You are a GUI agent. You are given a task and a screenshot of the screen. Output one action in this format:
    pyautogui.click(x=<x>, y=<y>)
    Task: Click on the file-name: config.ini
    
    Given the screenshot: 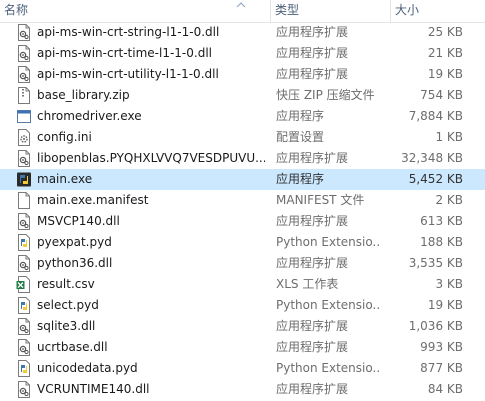 What is the action you would take?
    pyautogui.click(x=64, y=137)
    